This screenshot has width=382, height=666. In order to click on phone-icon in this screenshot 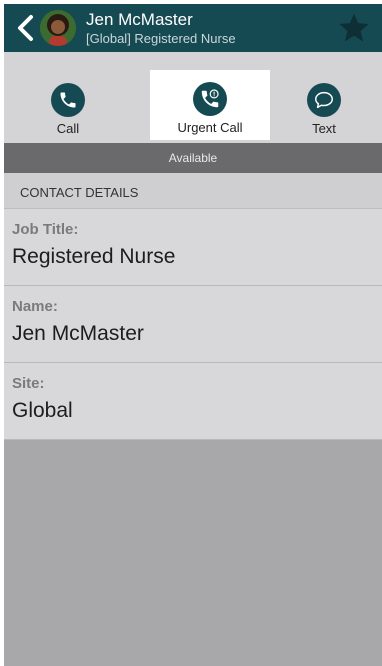, I will do `click(68, 100)`.